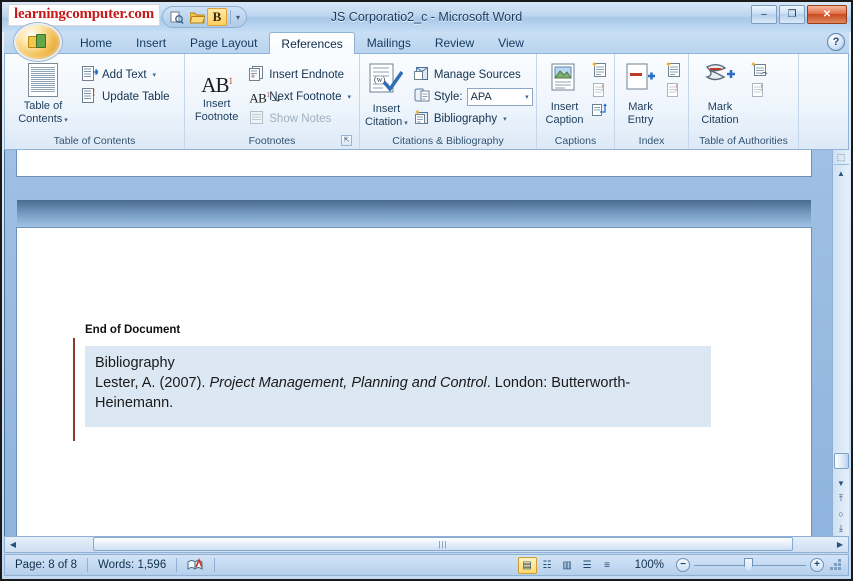 The width and height of the screenshot is (853, 581). What do you see at coordinates (386, 94) in the screenshot?
I see `insert-citation-button: (w) Insert Citation ▾` at bounding box center [386, 94].